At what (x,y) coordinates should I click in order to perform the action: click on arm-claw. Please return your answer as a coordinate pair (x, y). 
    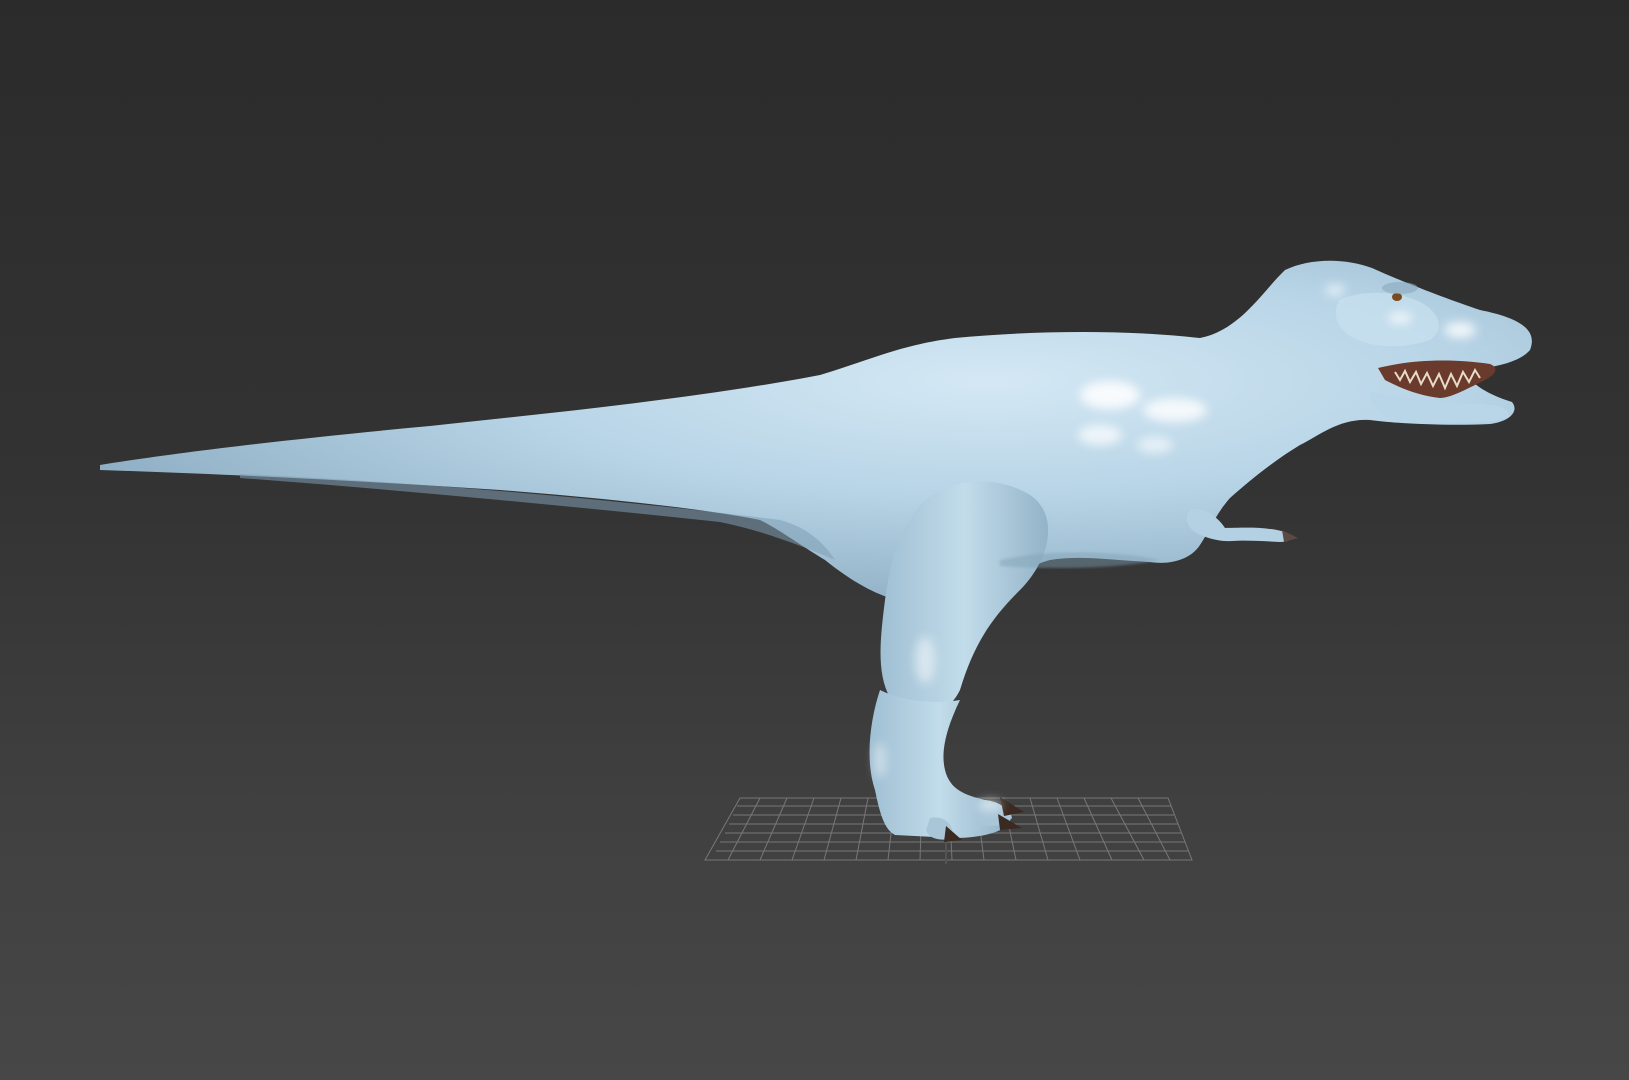
    Looking at the image, I should click on (1290, 536).